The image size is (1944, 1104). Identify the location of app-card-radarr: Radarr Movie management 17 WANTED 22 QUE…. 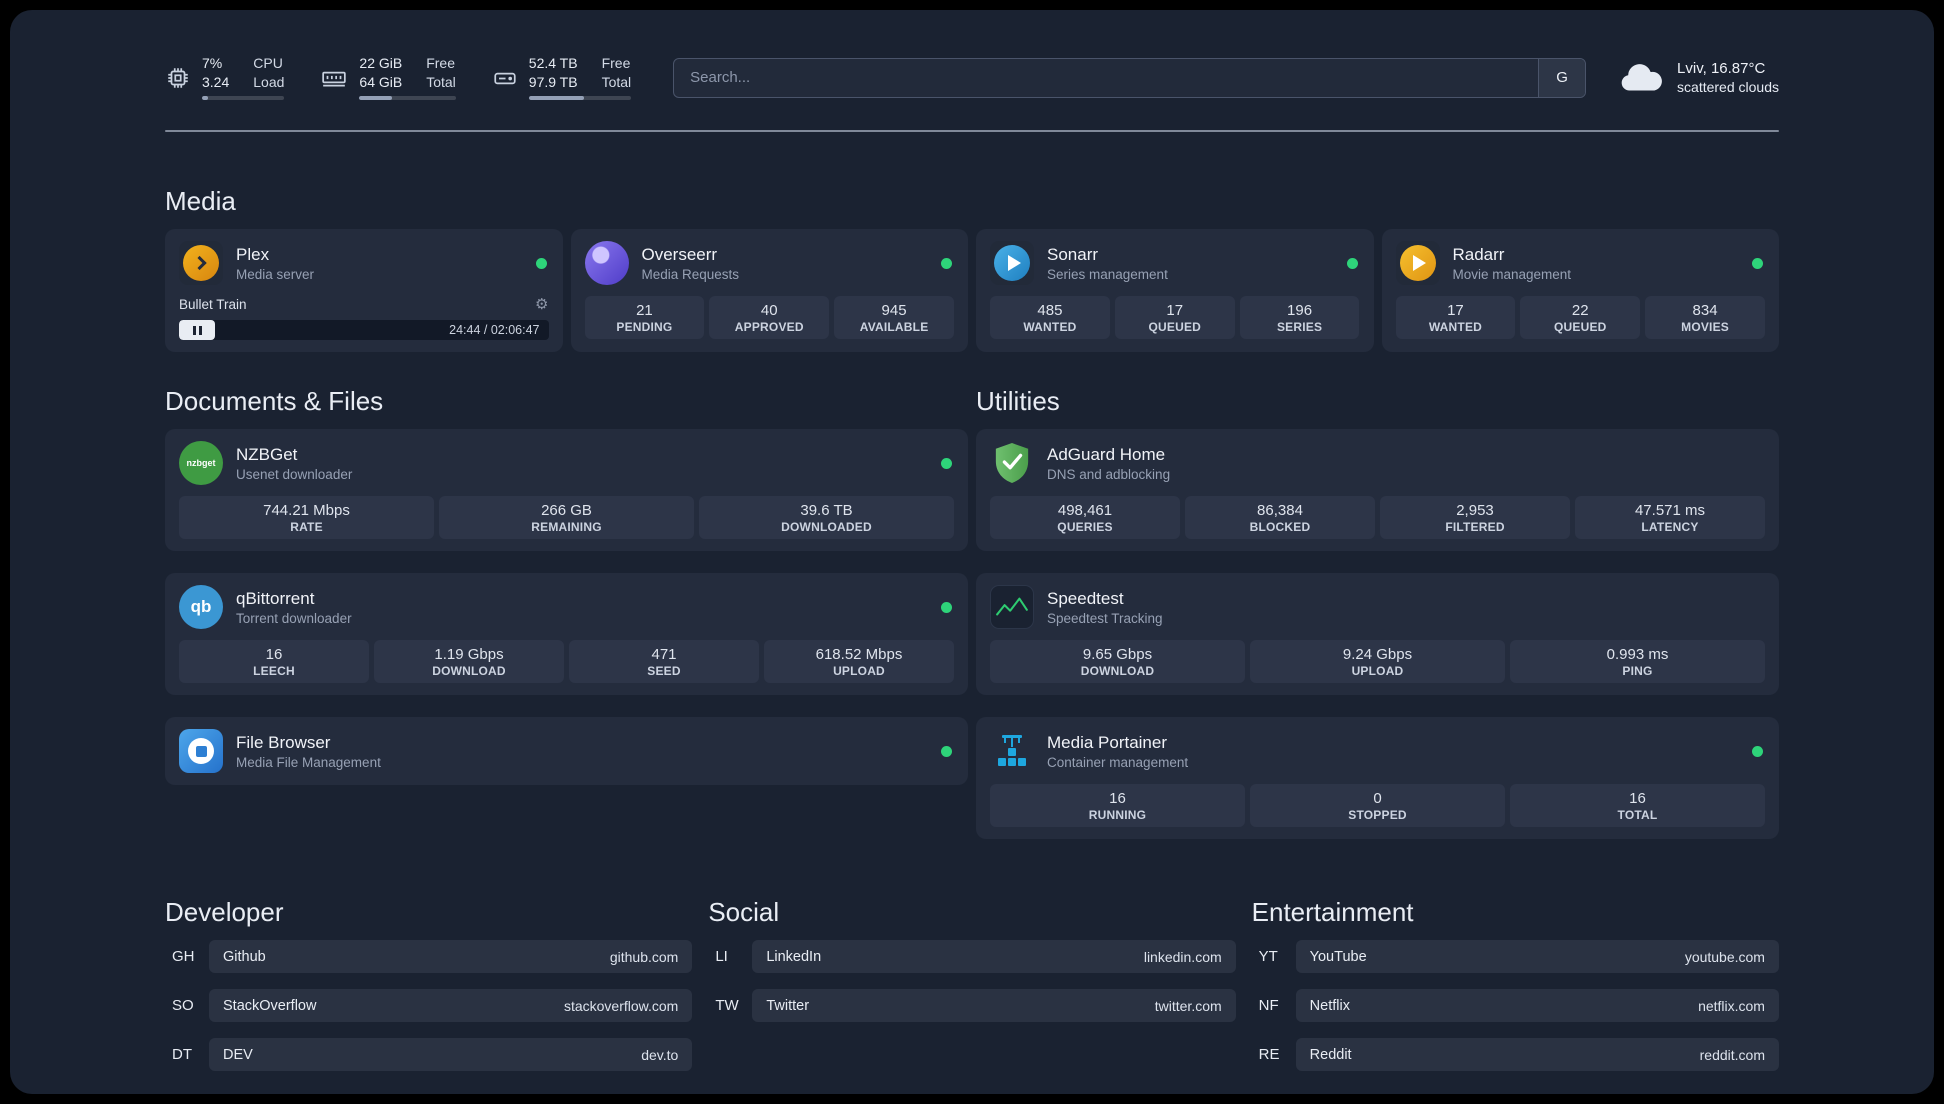
(1580, 290).